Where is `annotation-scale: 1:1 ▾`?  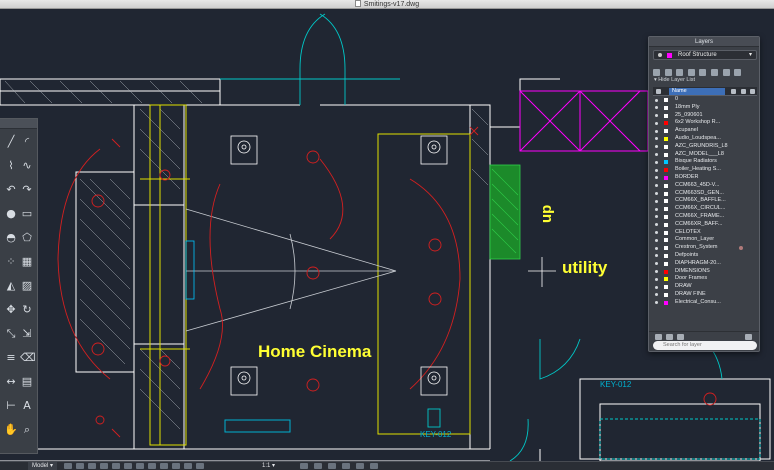
annotation-scale: 1:1 ▾ is located at coordinates (268, 466).